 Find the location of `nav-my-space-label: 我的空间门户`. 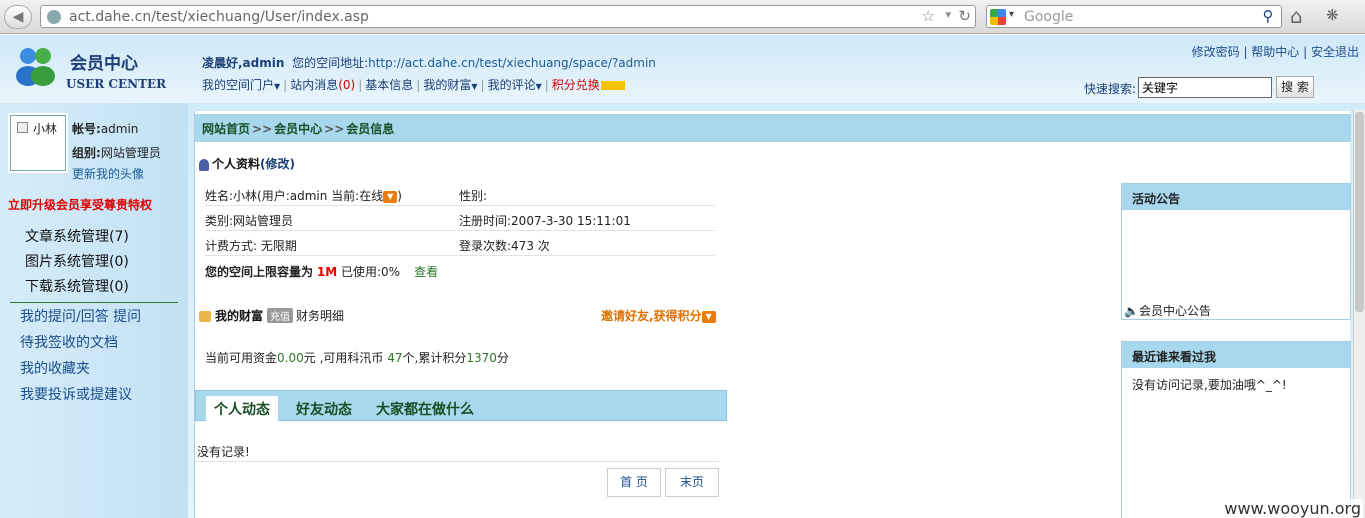

nav-my-space-label: 我的空间门户 is located at coordinates (238, 85).